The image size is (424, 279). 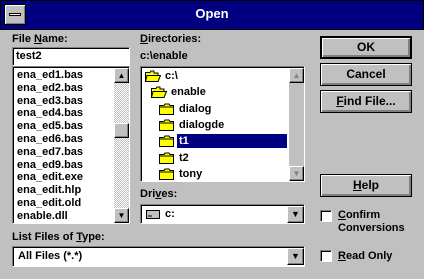 I want to click on file-list-item: ena_ed2.bas, so click(x=50, y=88).